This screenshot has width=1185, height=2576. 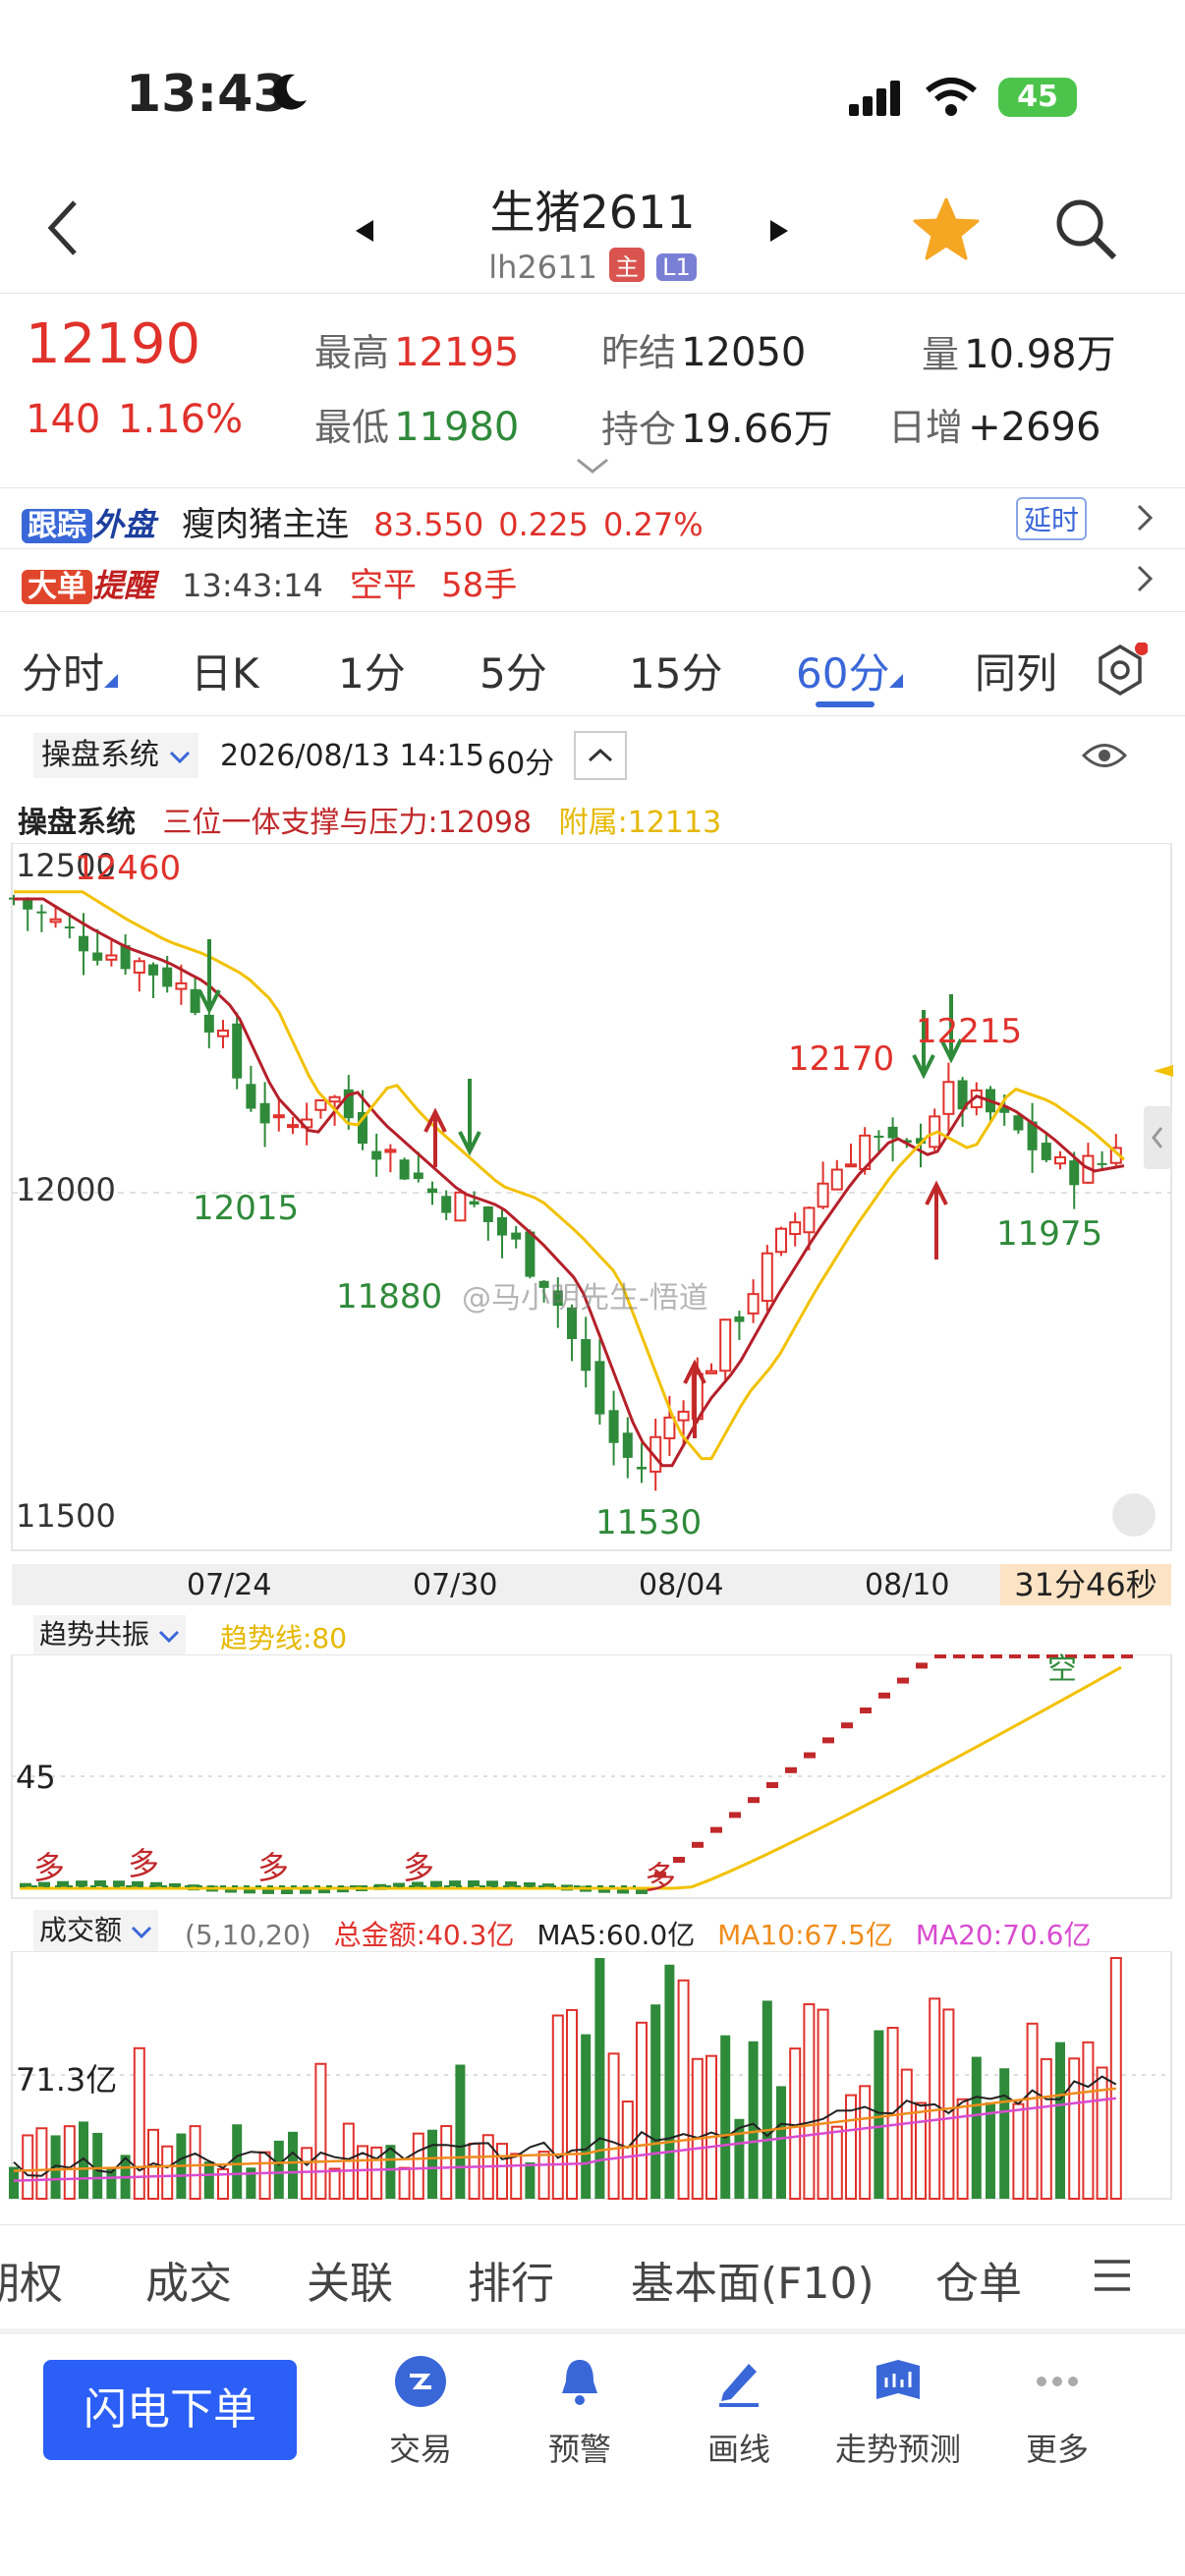 I want to click on nav-more: 更多, so click(x=1057, y=2412).